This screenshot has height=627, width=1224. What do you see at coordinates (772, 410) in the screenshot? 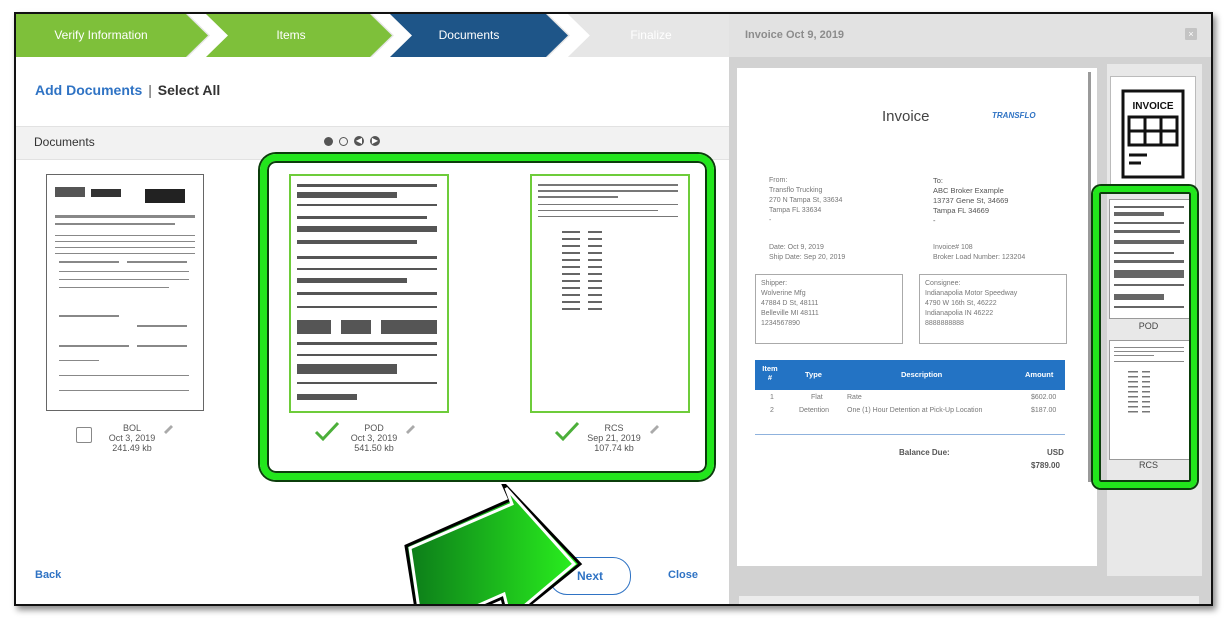
I see `line-2-item: 2` at bounding box center [772, 410].